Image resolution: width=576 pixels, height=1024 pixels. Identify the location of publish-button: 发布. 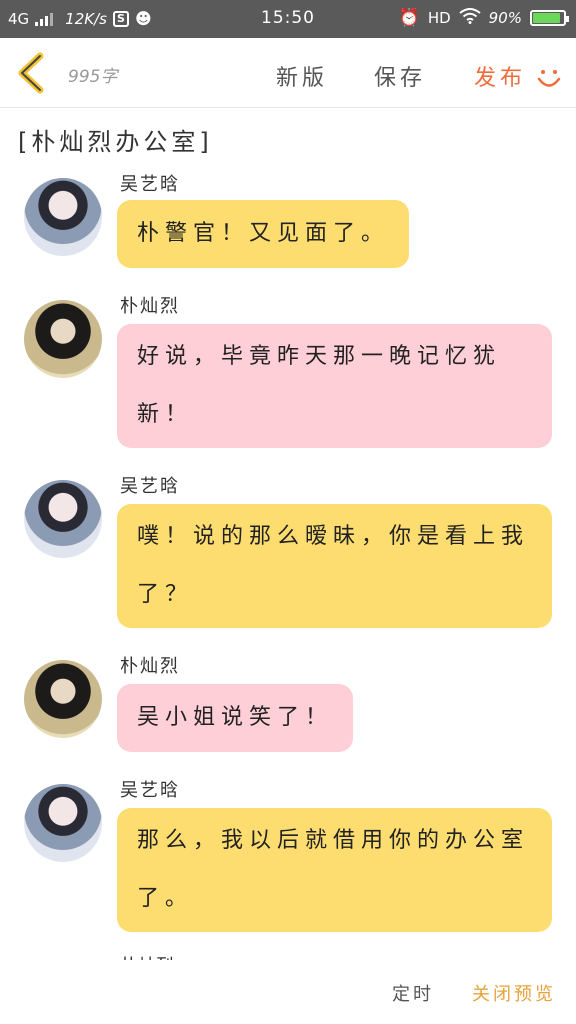
(500, 76).